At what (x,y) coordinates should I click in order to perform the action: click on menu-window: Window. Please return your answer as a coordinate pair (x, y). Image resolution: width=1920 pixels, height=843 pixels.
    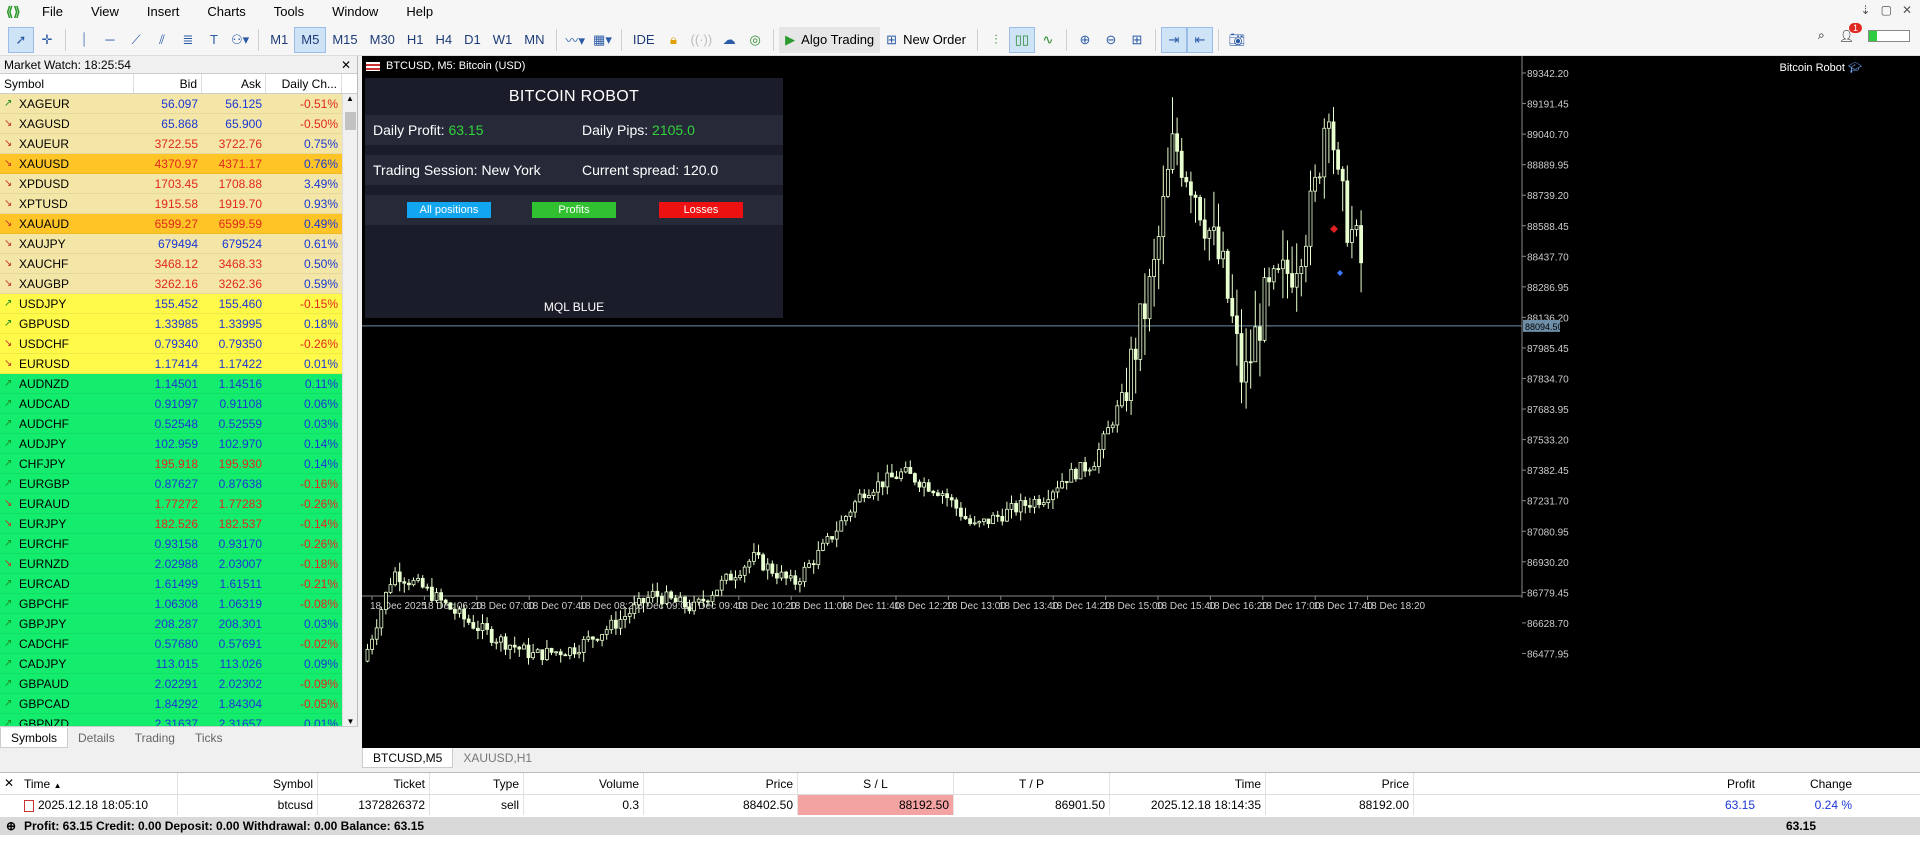
    Looking at the image, I should click on (355, 12).